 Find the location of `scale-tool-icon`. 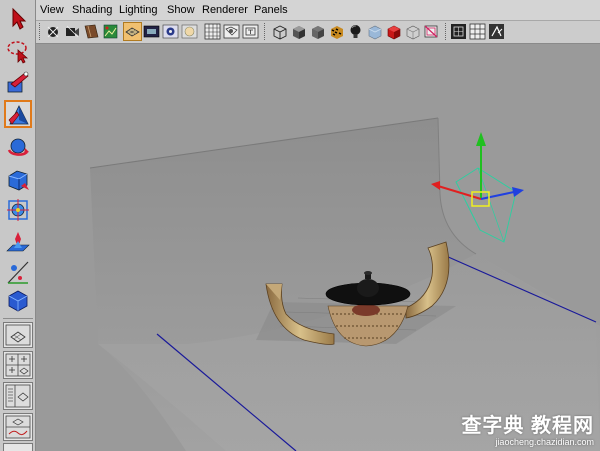

scale-tool-icon is located at coordinates (18, 179).